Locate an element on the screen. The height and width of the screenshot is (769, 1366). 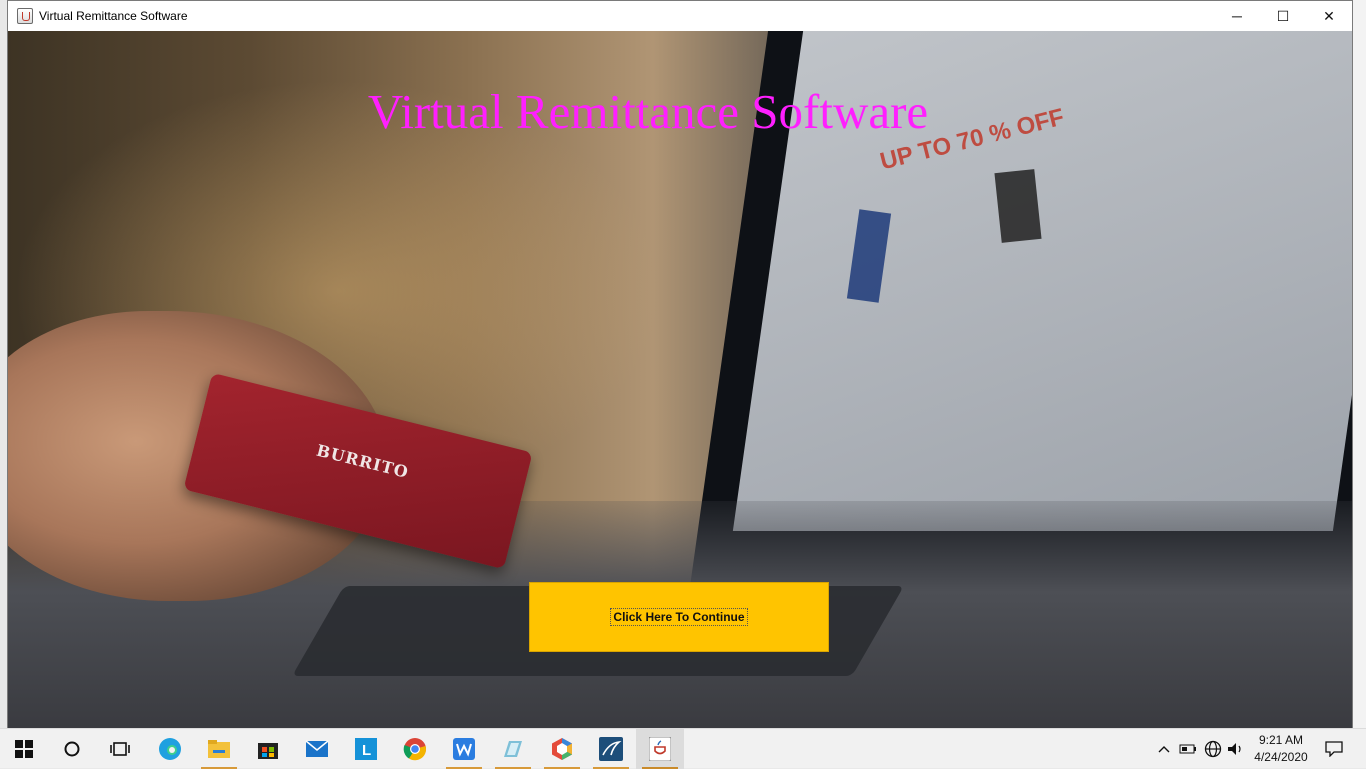
hexagon-app-icon is located at coordinates (562, 749).